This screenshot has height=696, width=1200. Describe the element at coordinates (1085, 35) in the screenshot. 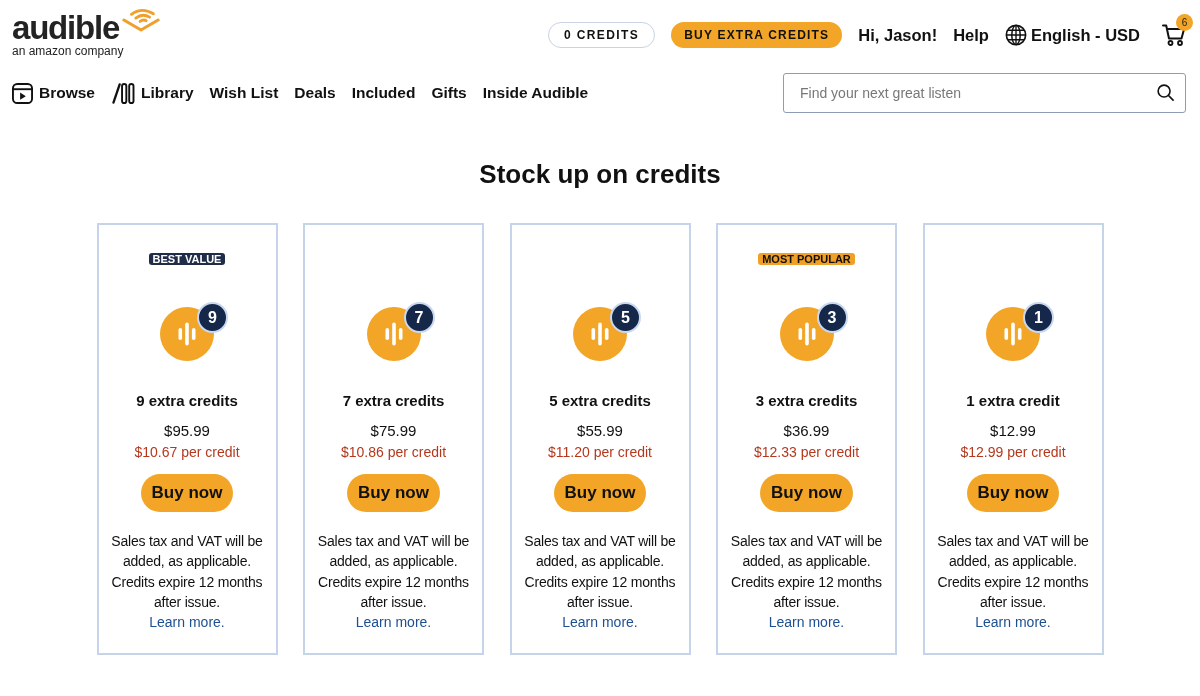

I see `language-link: English - USD` at that location.